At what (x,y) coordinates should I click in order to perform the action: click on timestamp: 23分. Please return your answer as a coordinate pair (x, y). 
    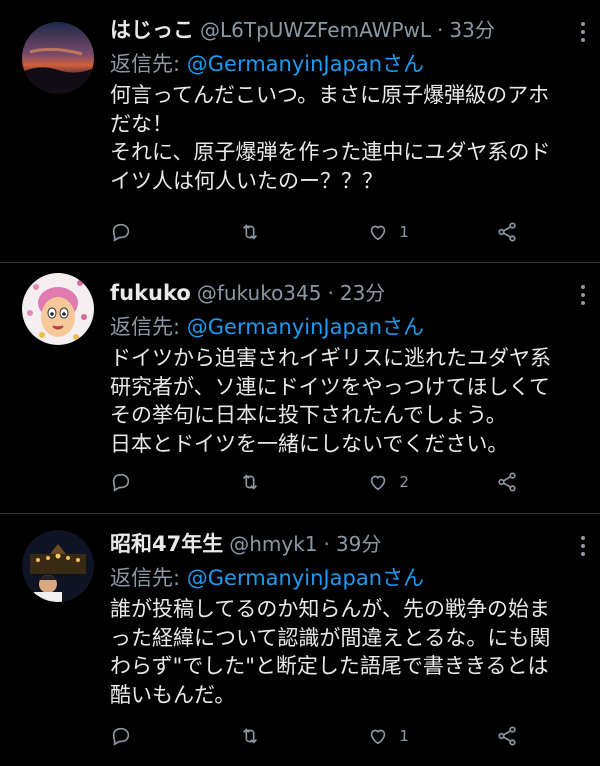
    Looking at the image, I should click on (362, 291).